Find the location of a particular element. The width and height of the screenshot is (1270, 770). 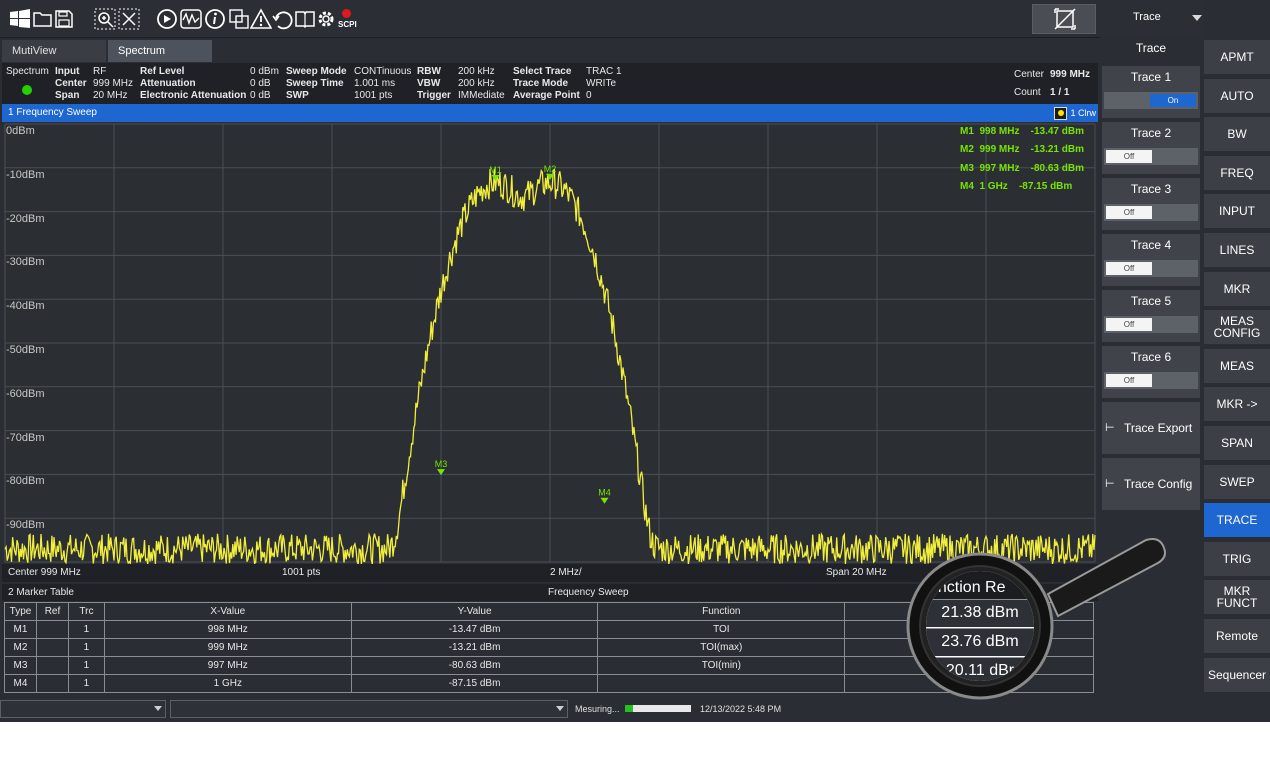

softkey-label: MKR FUNCT is located at coordinates (1237, 597).